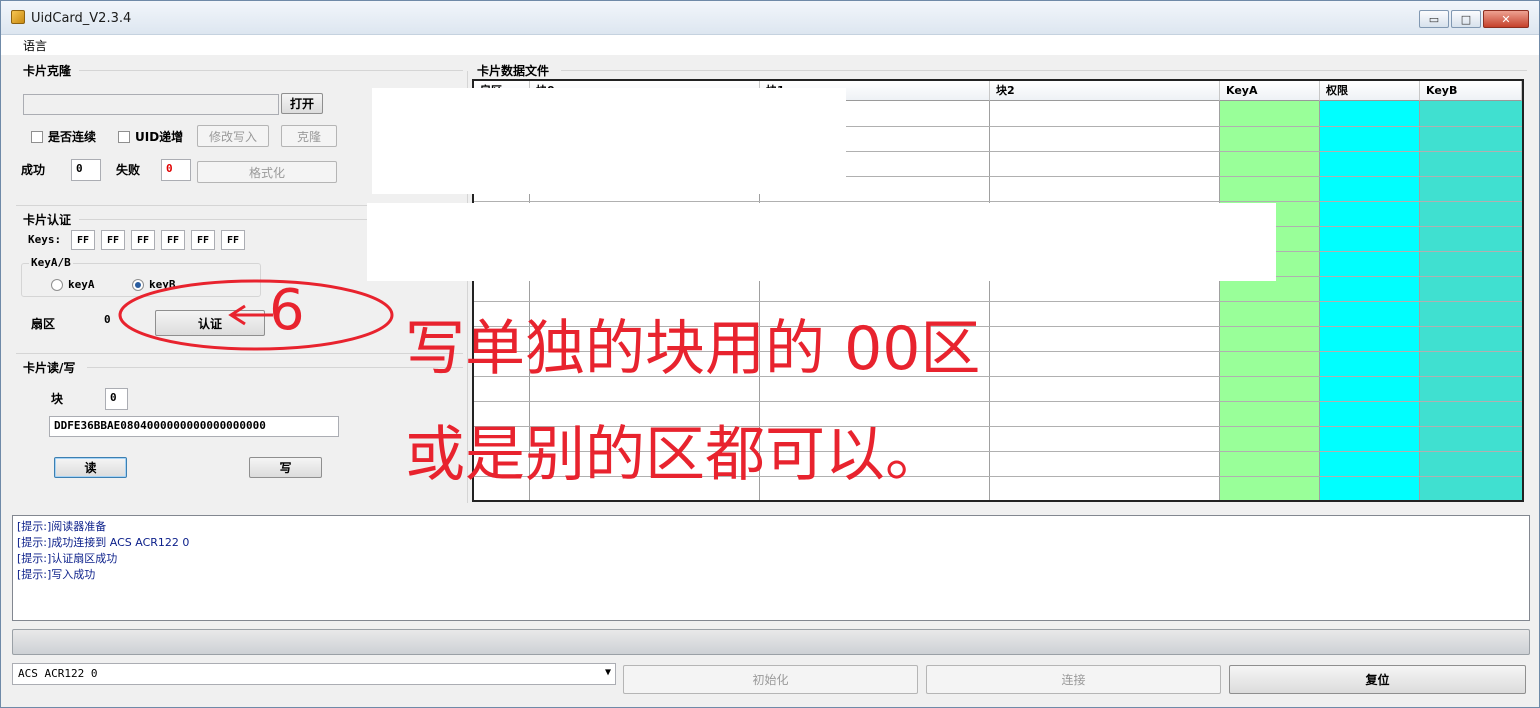 The image size is (1540, 708). Describe the element at coordinates (58, 673) in the screenshot. I see `reader-select-value: ACS ACR122 0` at that location.